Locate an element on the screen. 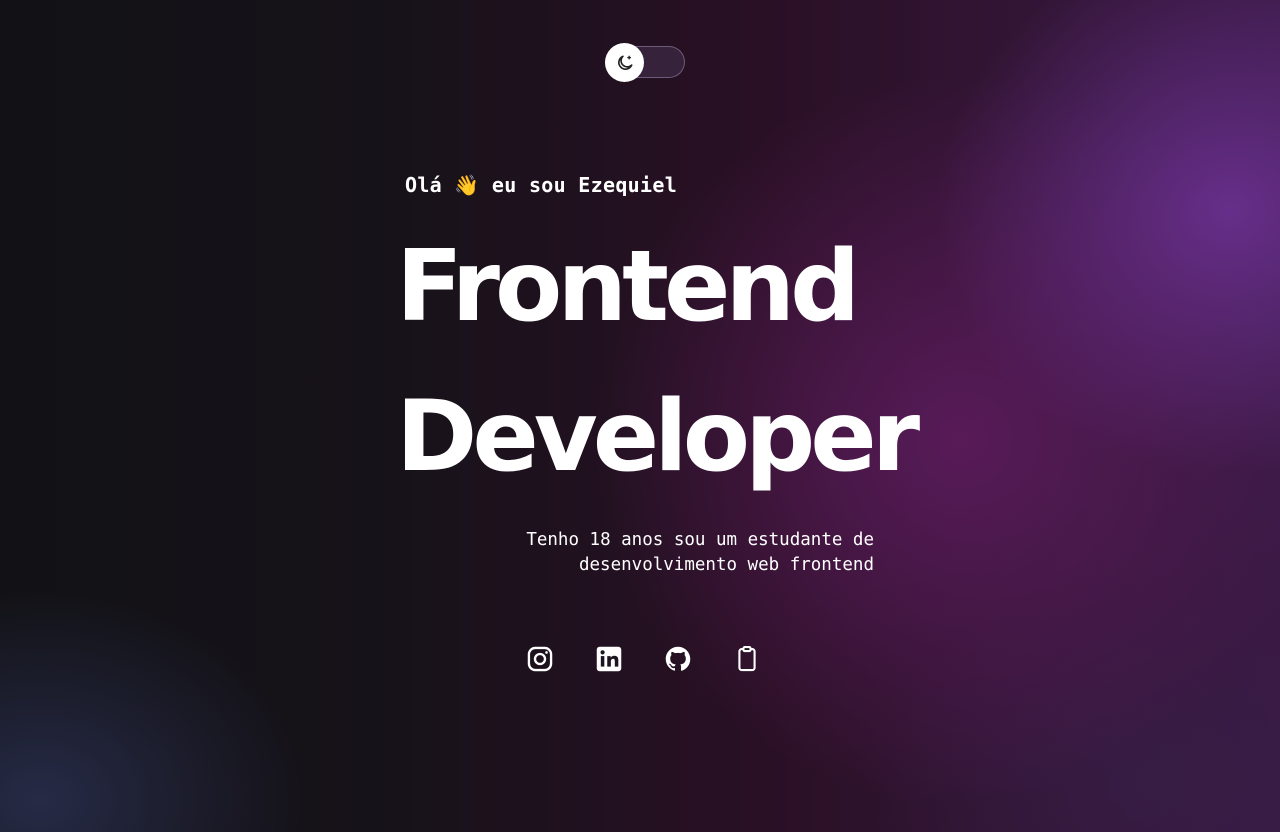  waving-hand-icon: 👋 is located at coordinates (467, 185).